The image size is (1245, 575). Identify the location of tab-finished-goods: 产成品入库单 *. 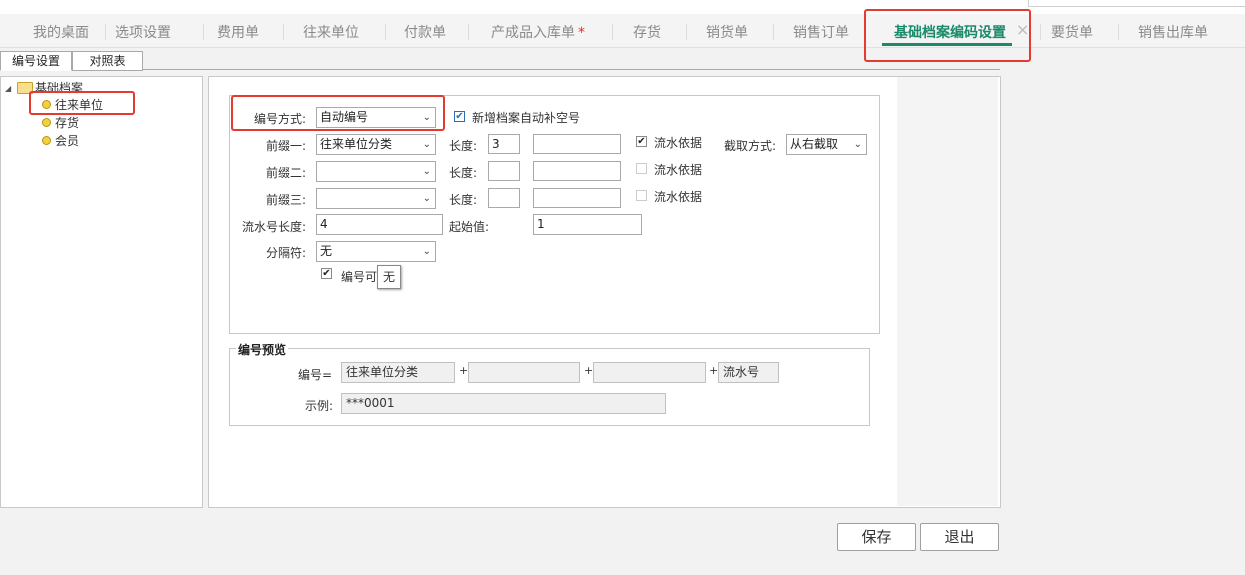
(538, 30).